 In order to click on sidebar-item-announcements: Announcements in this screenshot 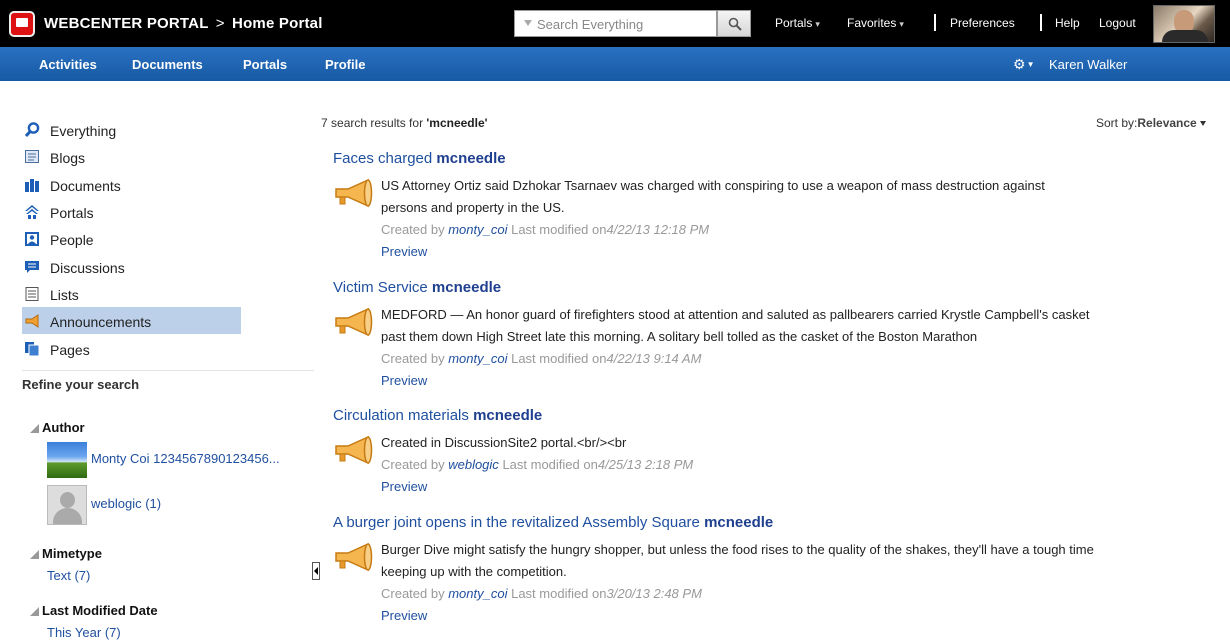, I will do `click(131, 320)`.